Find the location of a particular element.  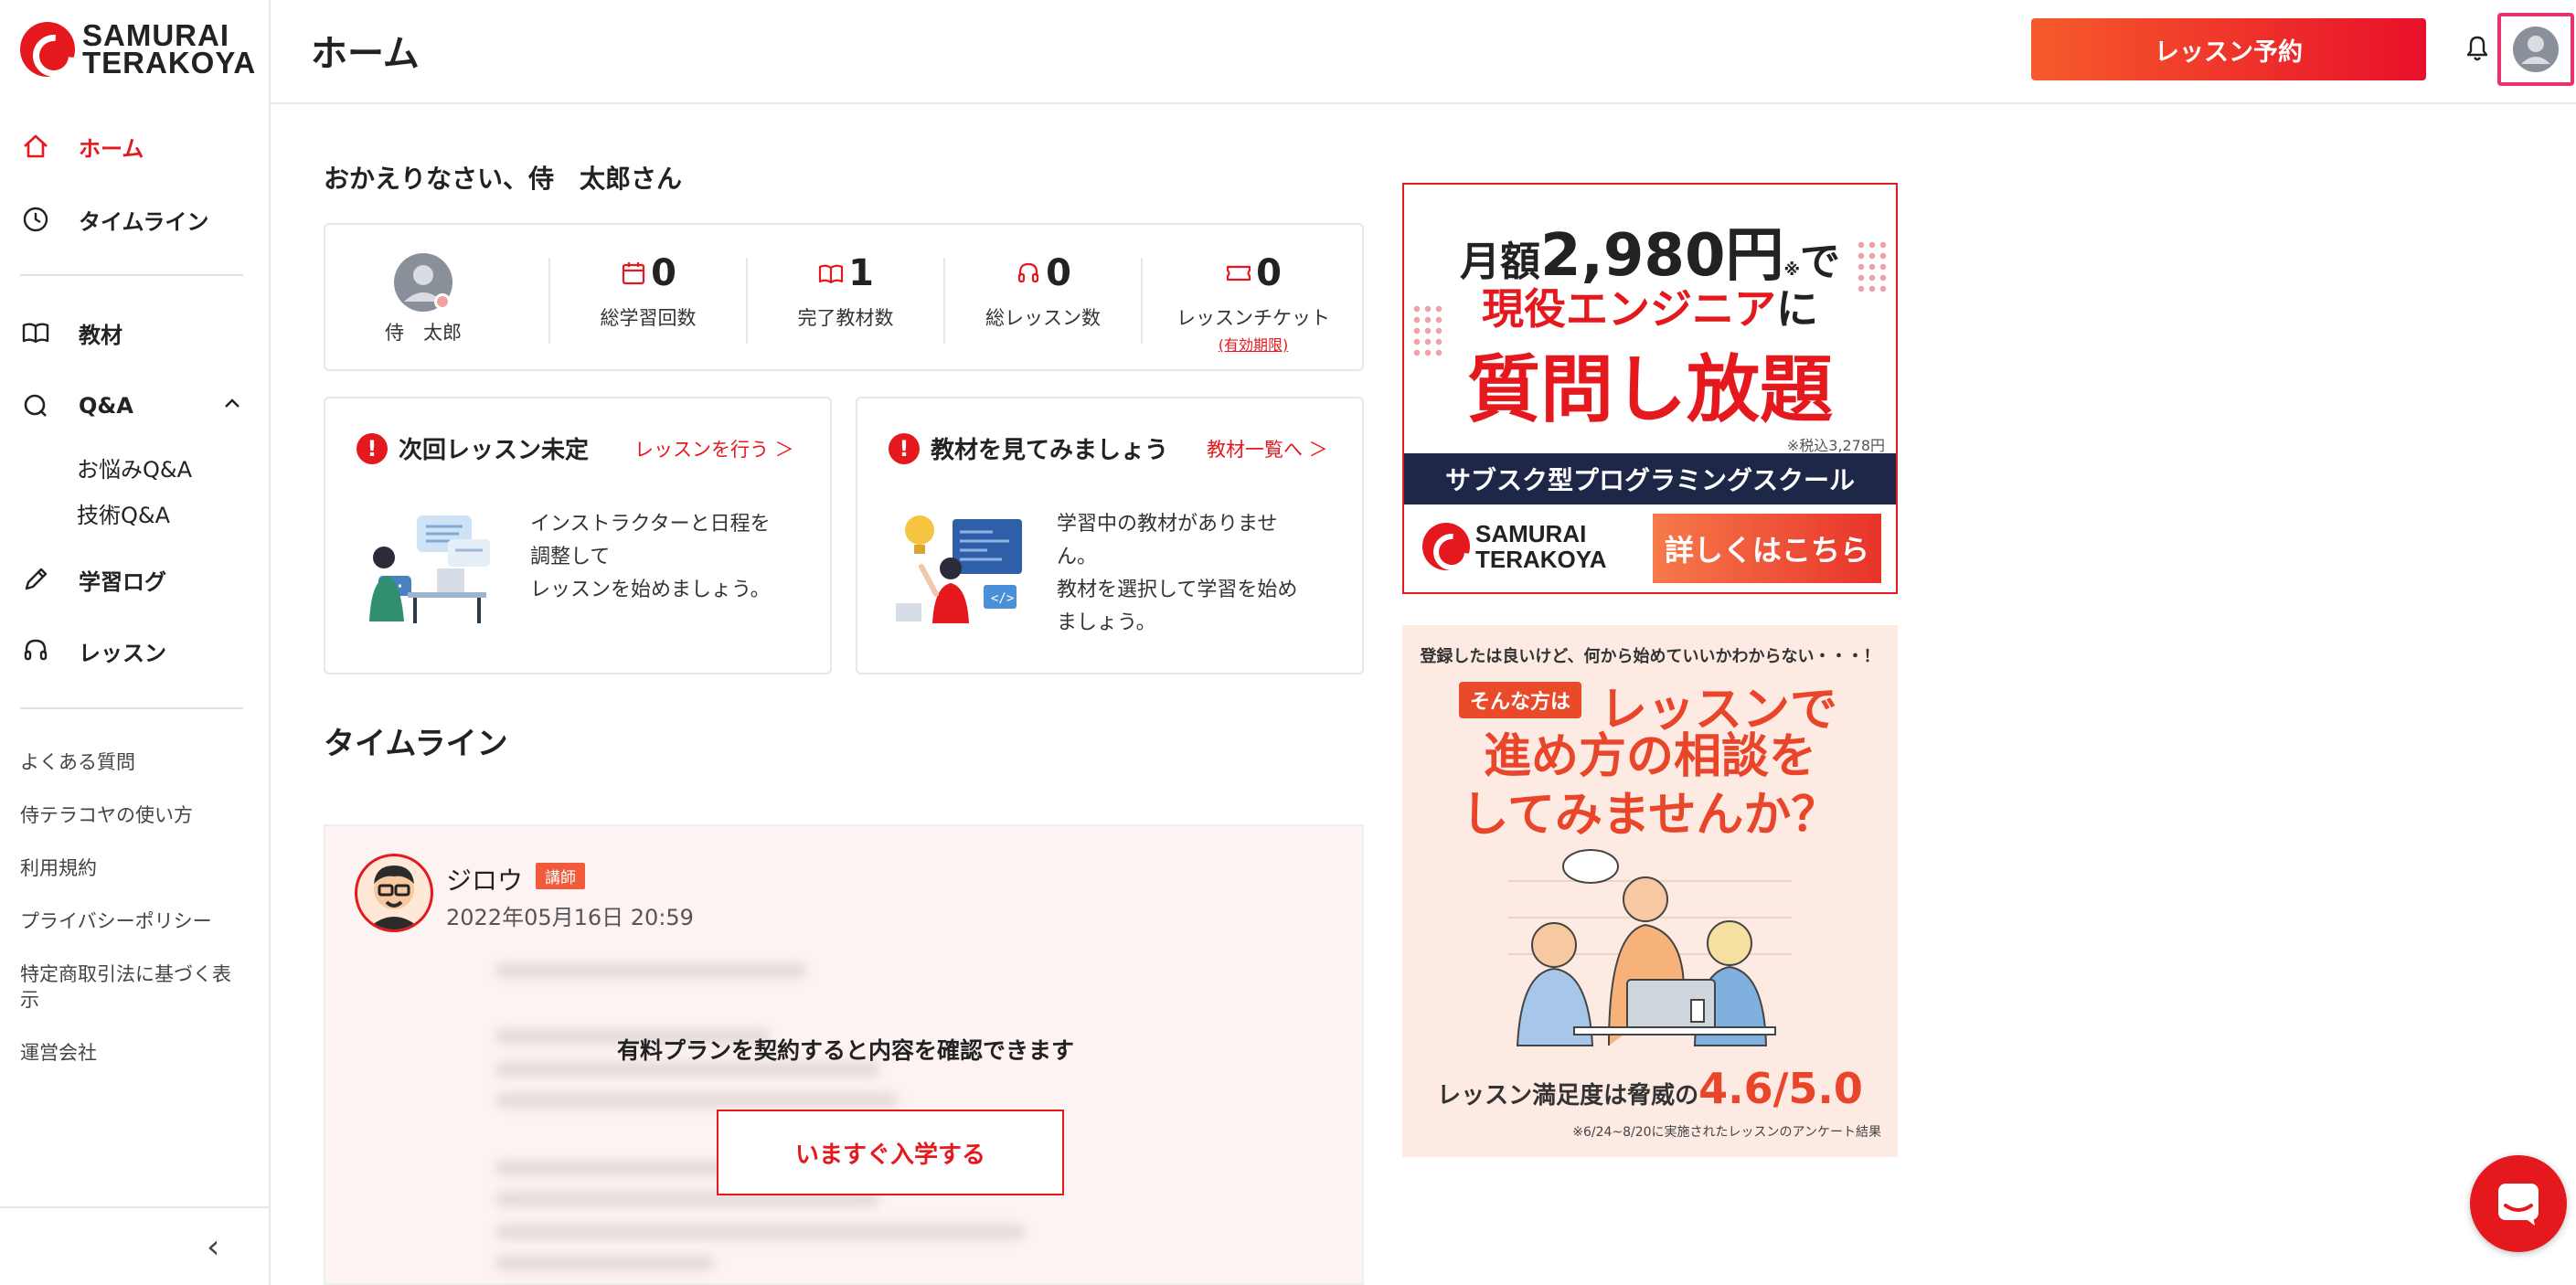

text-line: 学習中の教材がありませ is located at coordinates (1167, 525).